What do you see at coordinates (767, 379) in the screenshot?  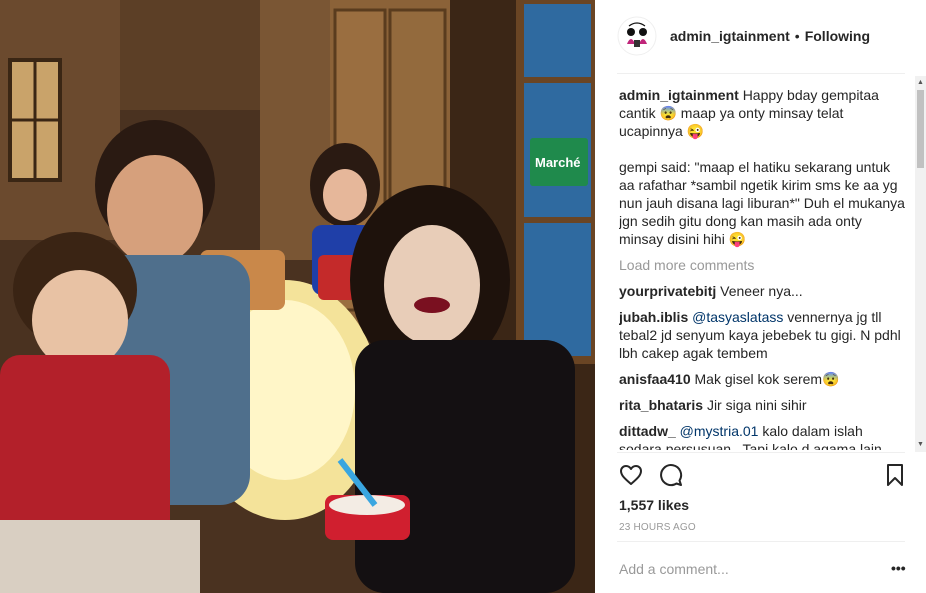 I see `comment-text: Mak gisel kok serem😨` at bounding box center [767, 379].